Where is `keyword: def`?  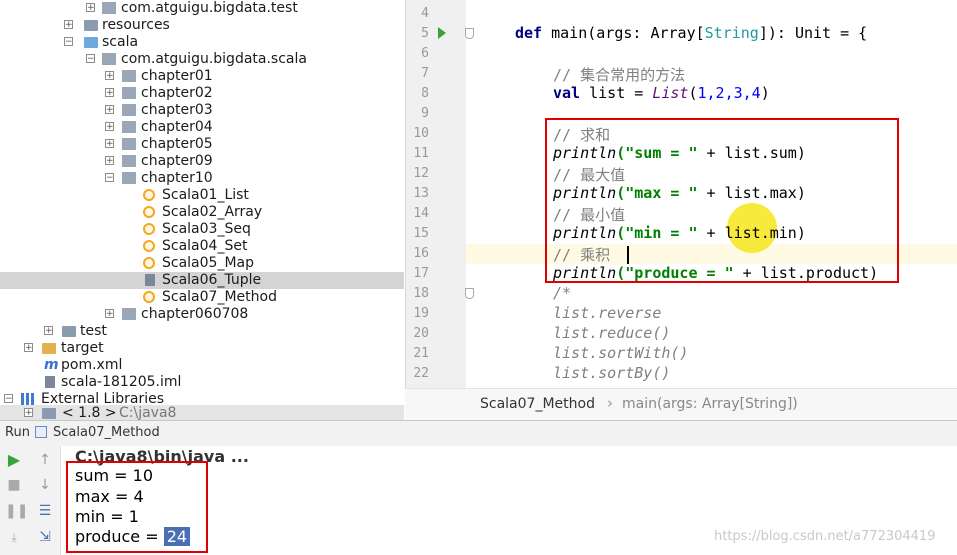 keyword: def is located at coordinates (529, 33).